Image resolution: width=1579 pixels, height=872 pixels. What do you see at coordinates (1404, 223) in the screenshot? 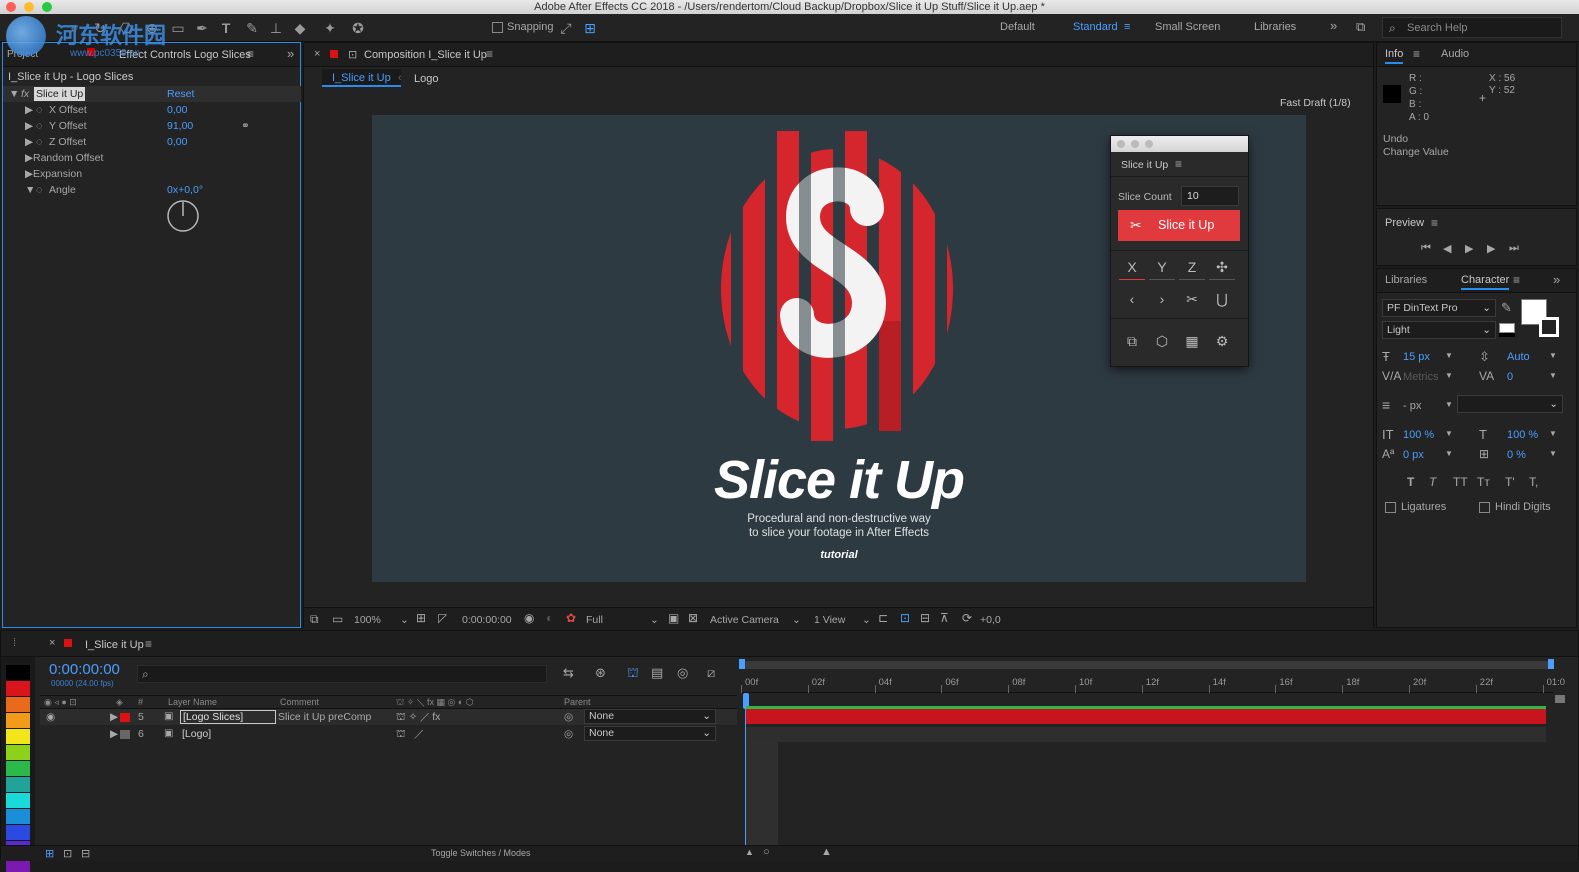
I see `tab-preview: Preview` at bounding box center [1404, 223].